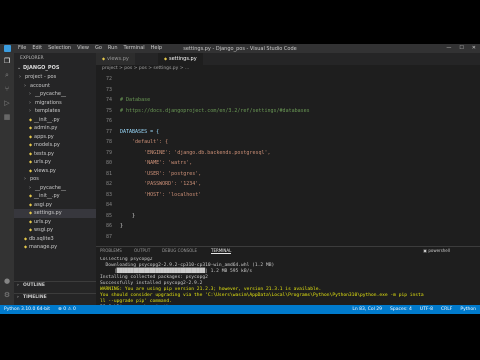 The width and height of the screenshot is (480, 360). I want to click on status-item: Python 3.10.0 64-bit, so click(27, 309).